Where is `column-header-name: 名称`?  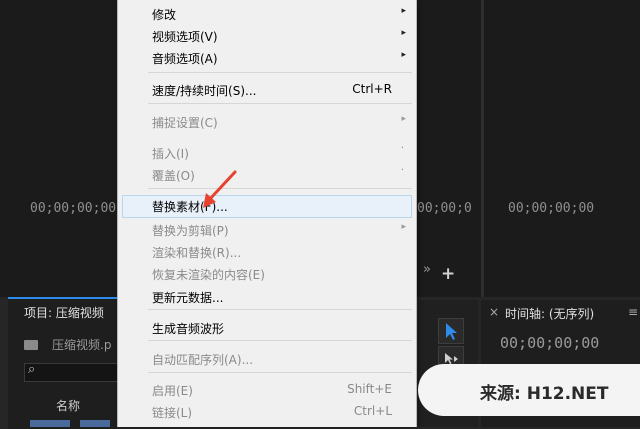 column-header-name: 名称 is located at coordinates (68, 405).